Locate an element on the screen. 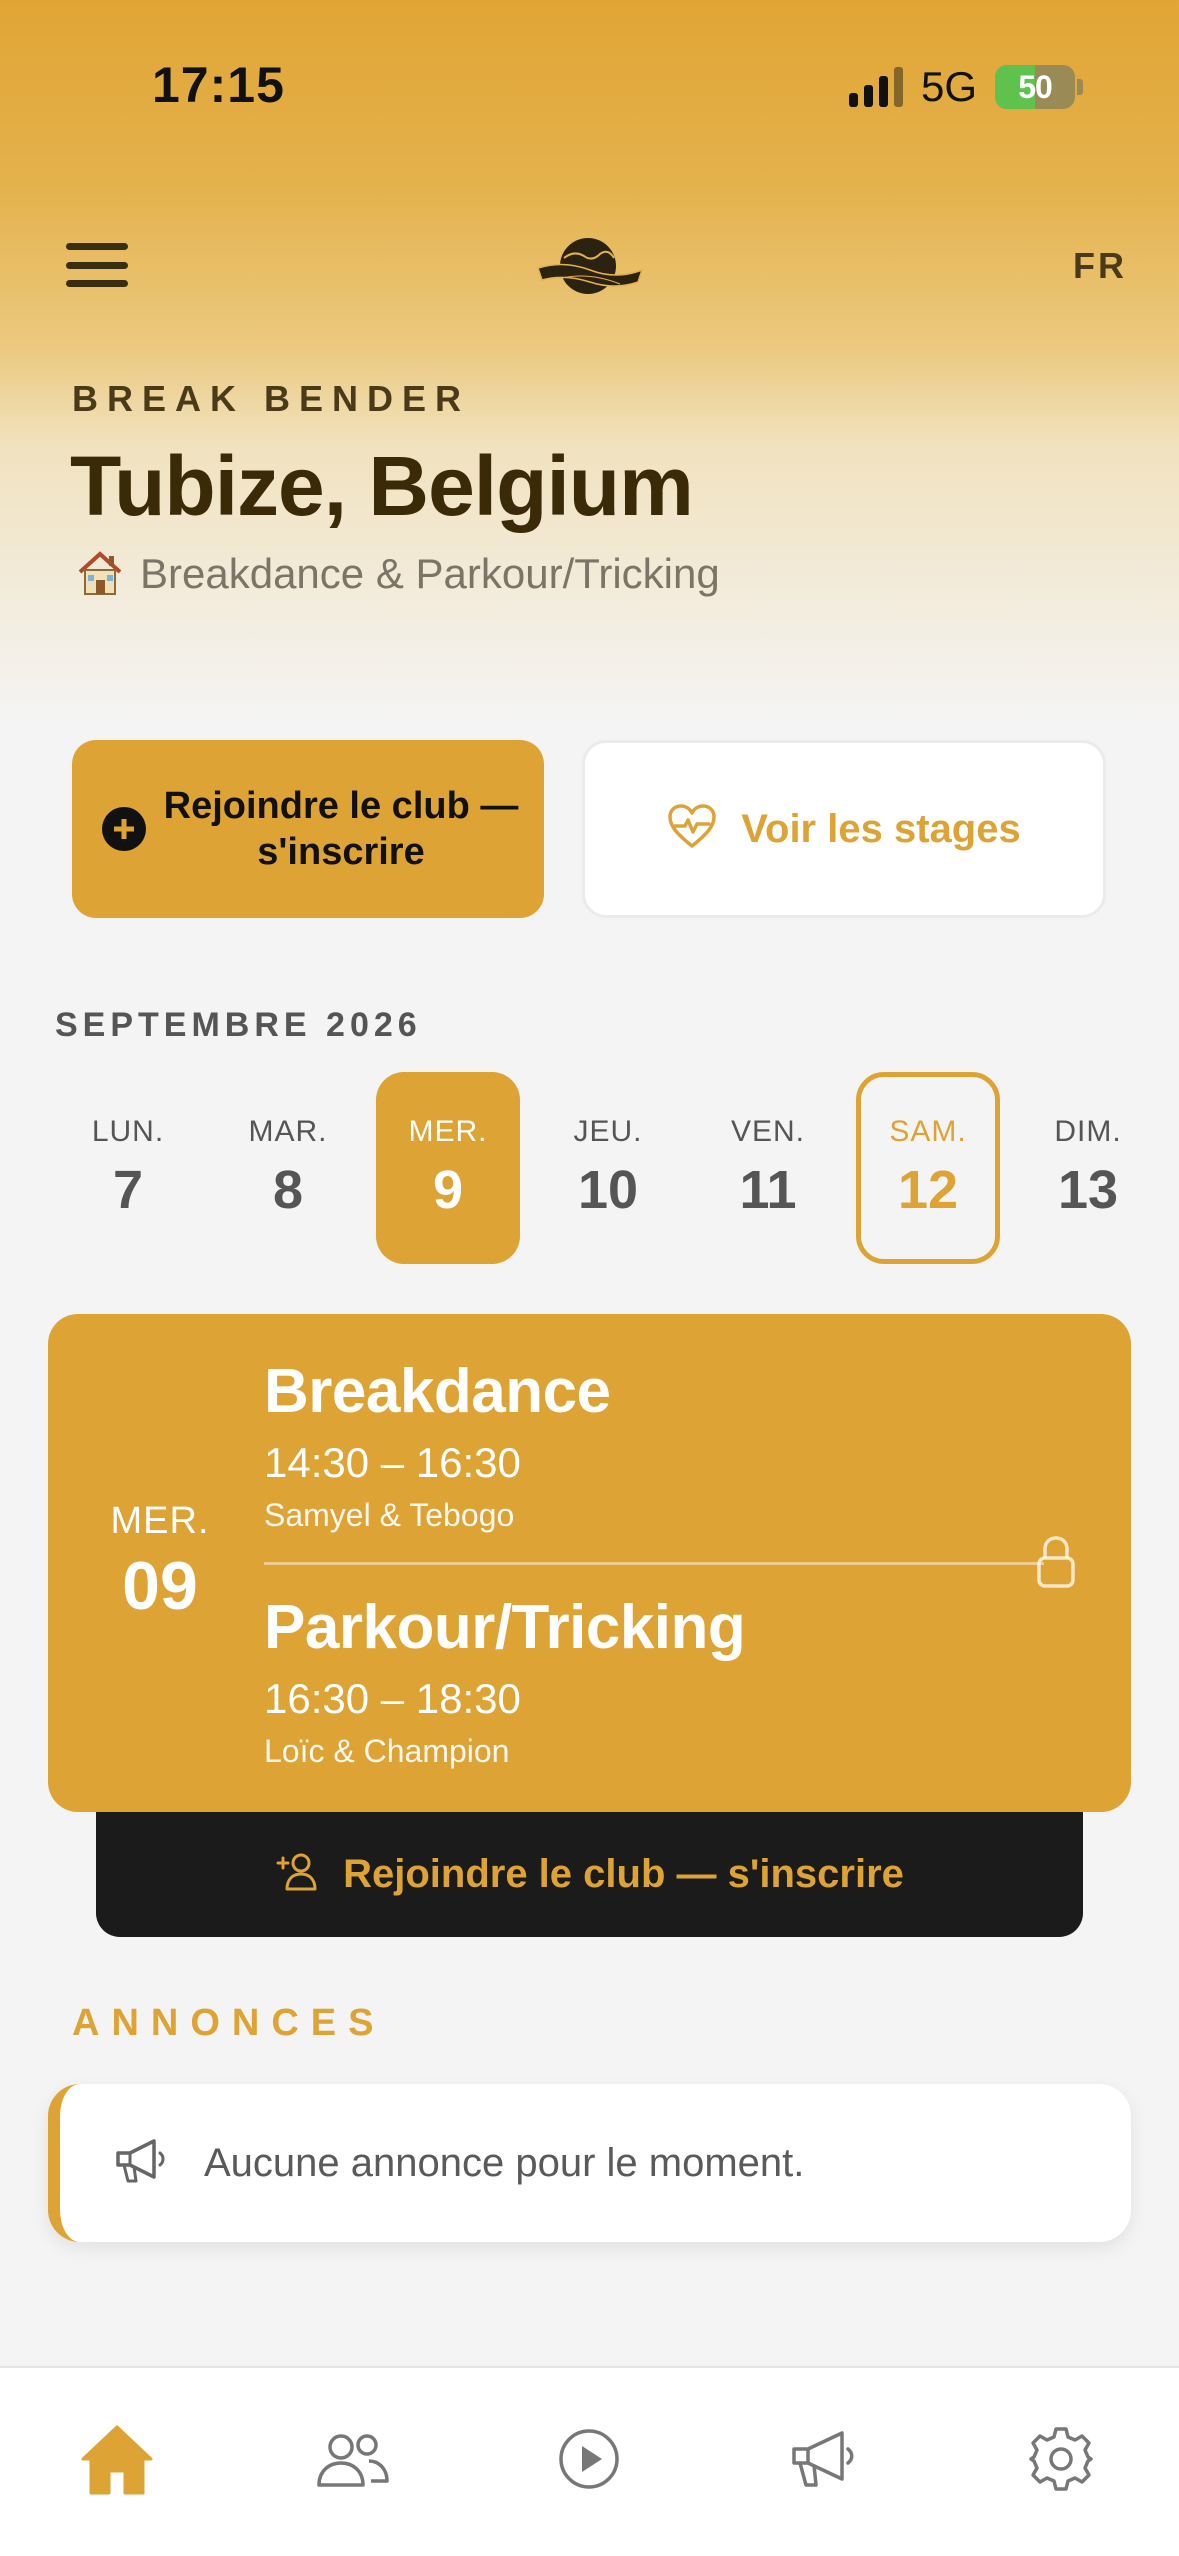 Image resolution: width=1179 pixels, height=2556 pixels. club-disciplines: Breakdance & Parkour/Tricking is located at coordinates (397, 574).